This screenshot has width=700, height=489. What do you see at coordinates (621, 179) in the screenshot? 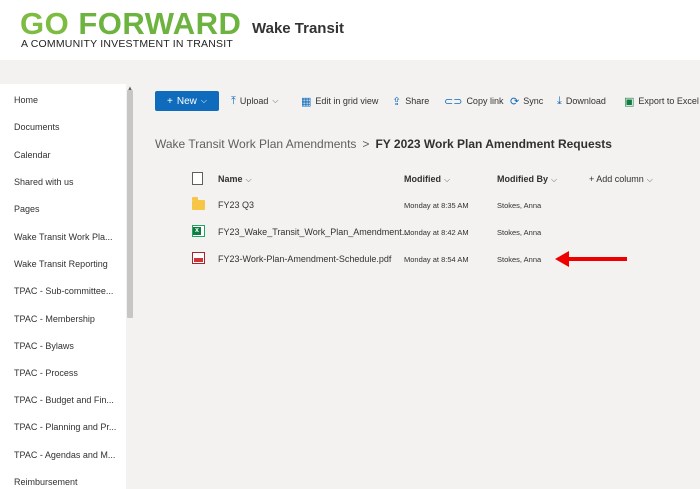
I see `add-column-button: + Add column ⌵` at bounding box center [621, 179].